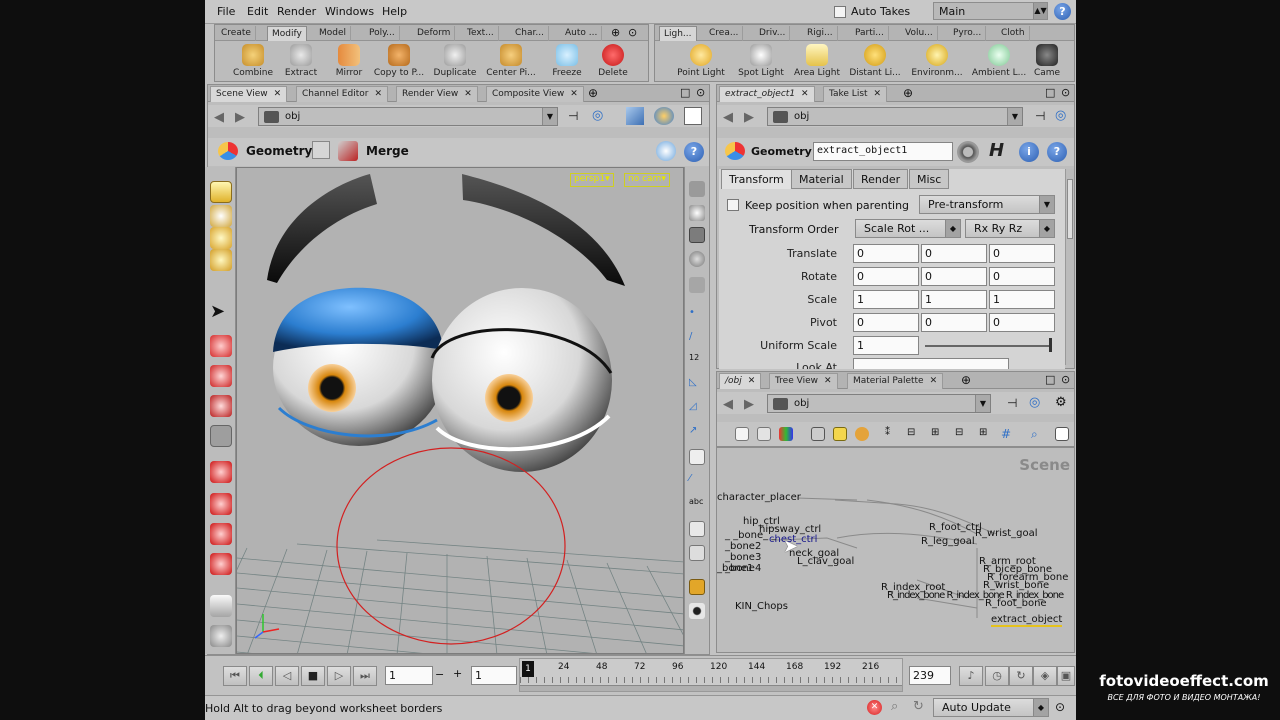 Image resolution: width=1280 pixels, height=720 pixels. I want to click on menu-edit: Edit, so click(257, 11).